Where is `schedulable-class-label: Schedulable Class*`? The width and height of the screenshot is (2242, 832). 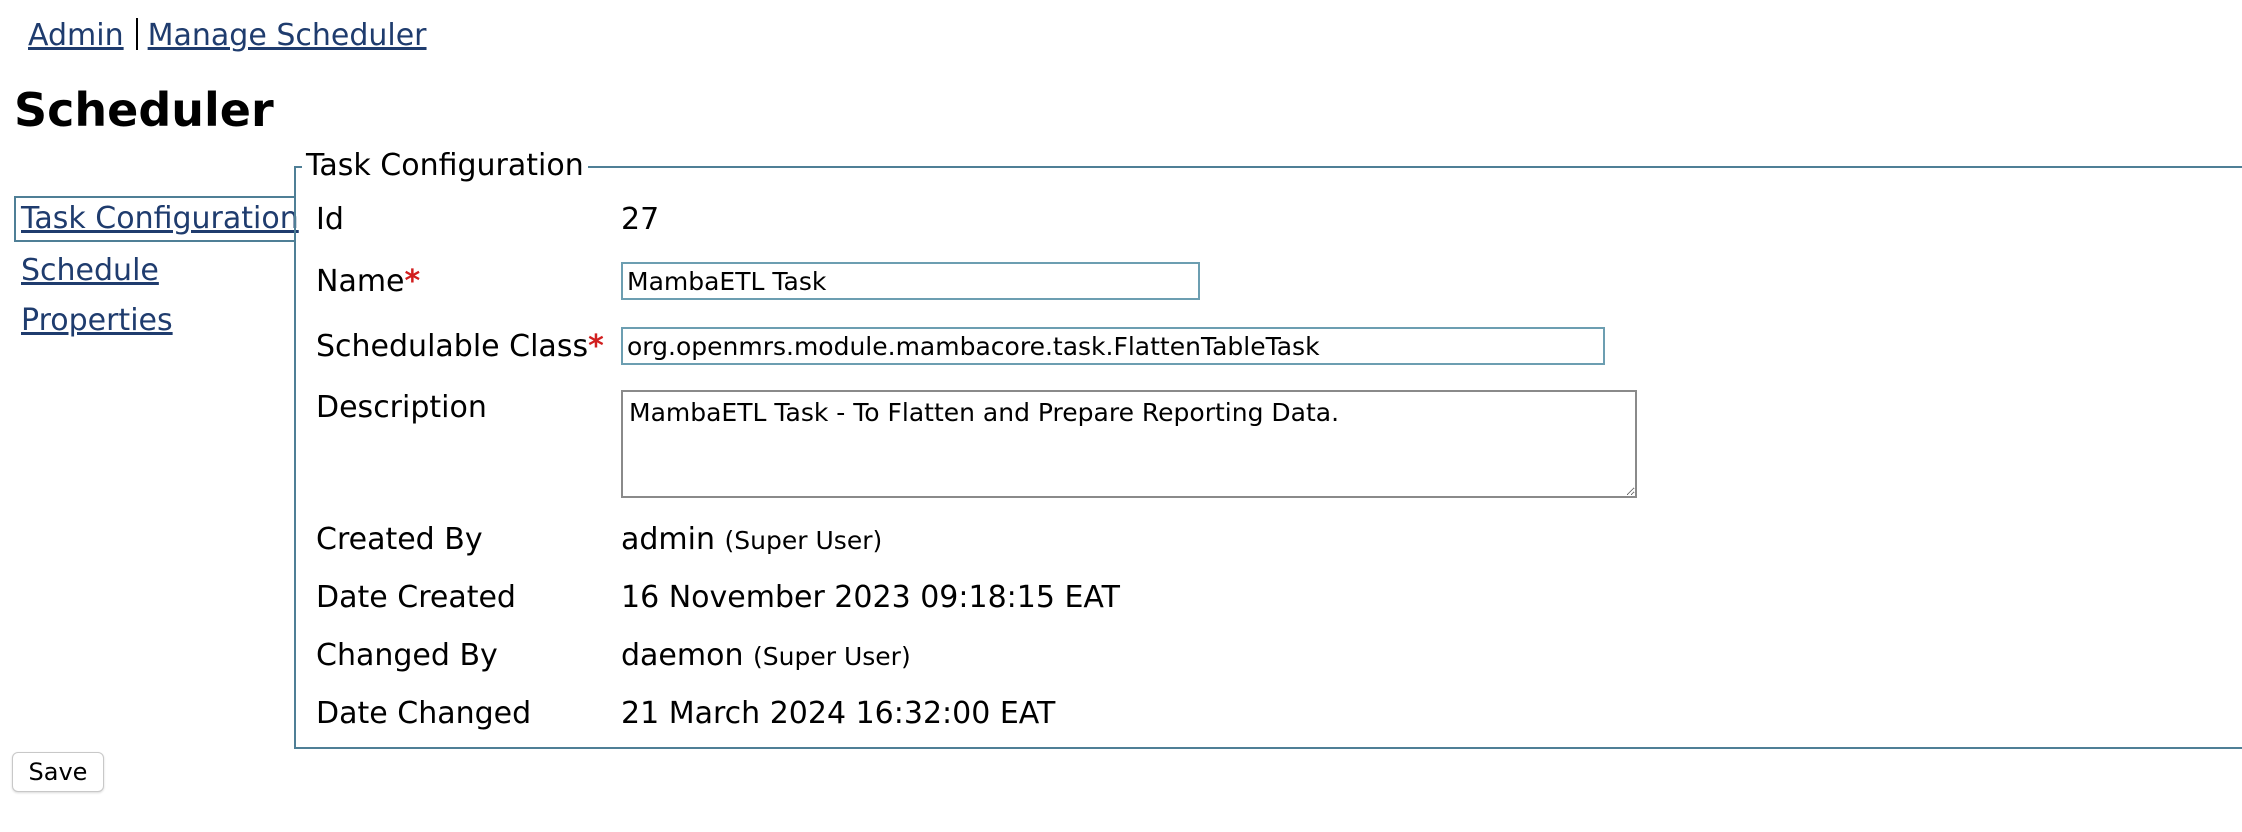 schedulable-class-label: Schedulable Class* is located at coordinates (460, 347).